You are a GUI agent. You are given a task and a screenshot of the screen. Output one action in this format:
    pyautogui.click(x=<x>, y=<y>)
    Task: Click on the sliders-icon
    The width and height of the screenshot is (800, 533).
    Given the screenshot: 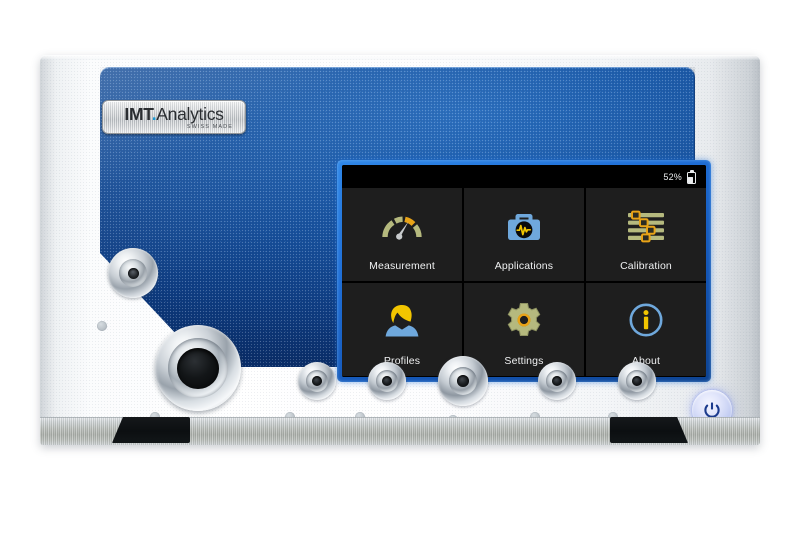 What is the action you would take?
    pyautogui.click(x=646, y=225)
    